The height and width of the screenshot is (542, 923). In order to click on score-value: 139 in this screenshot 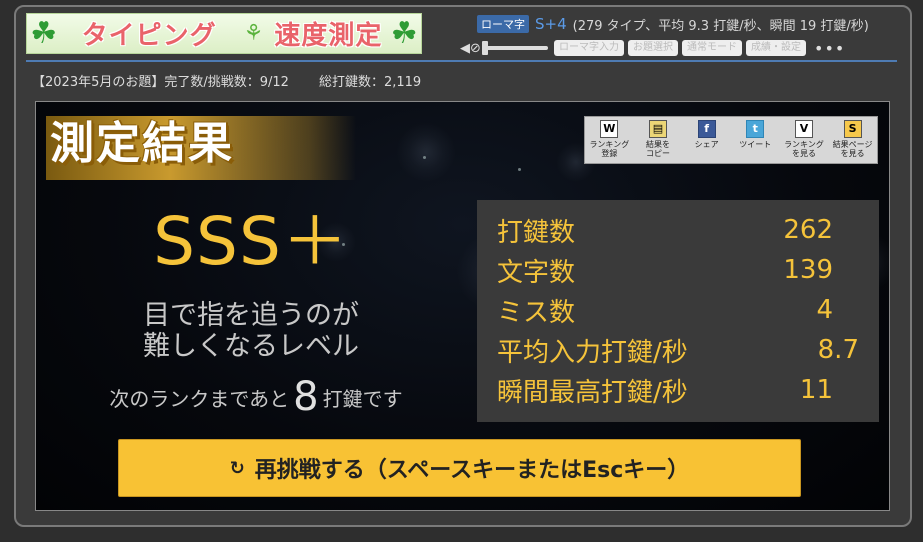, I will do `click(808, 270)`.